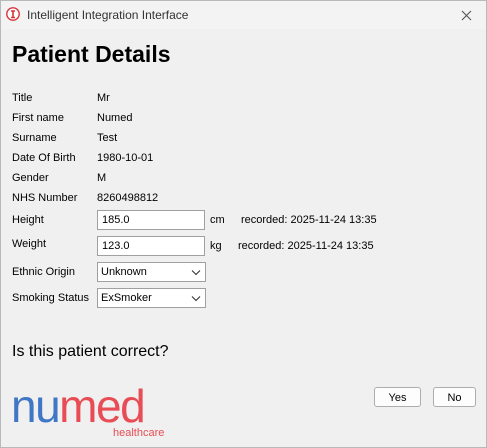  What do you see at coordinates (217, 220) in the screenshot?
I see `height-unit: cm` at bounding box center [217, 220].